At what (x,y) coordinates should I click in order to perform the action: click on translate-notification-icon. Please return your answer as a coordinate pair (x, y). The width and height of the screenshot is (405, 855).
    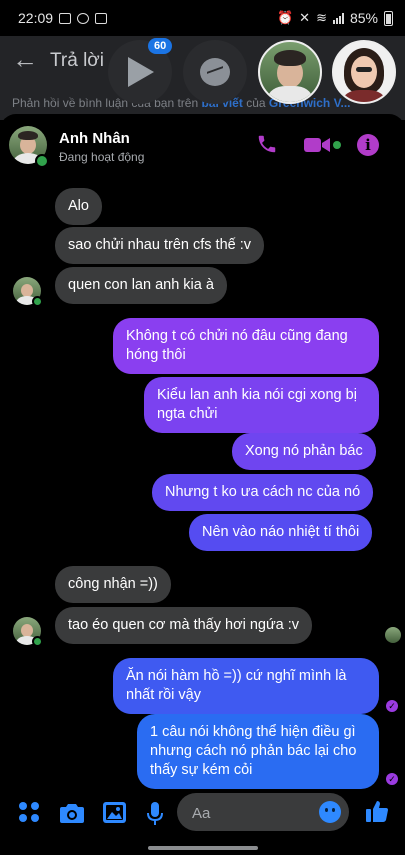
    Looking at the image, I should click on (101, 18).